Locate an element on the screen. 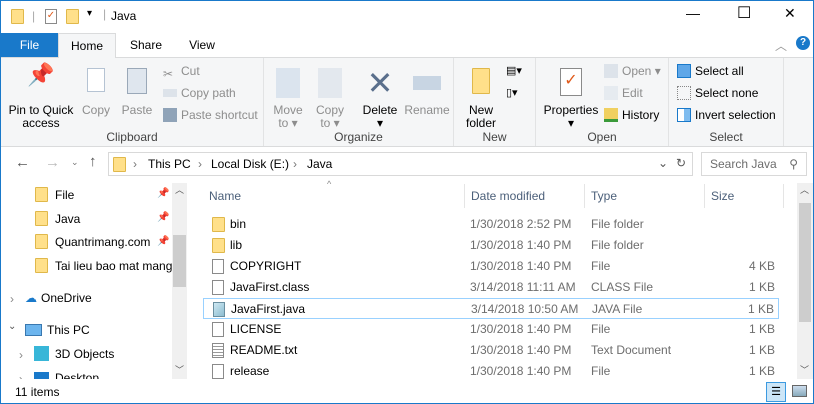 This screenshot has width=814, height=404. new-item-button: ▤▾ is located at coordinates (514, 70).